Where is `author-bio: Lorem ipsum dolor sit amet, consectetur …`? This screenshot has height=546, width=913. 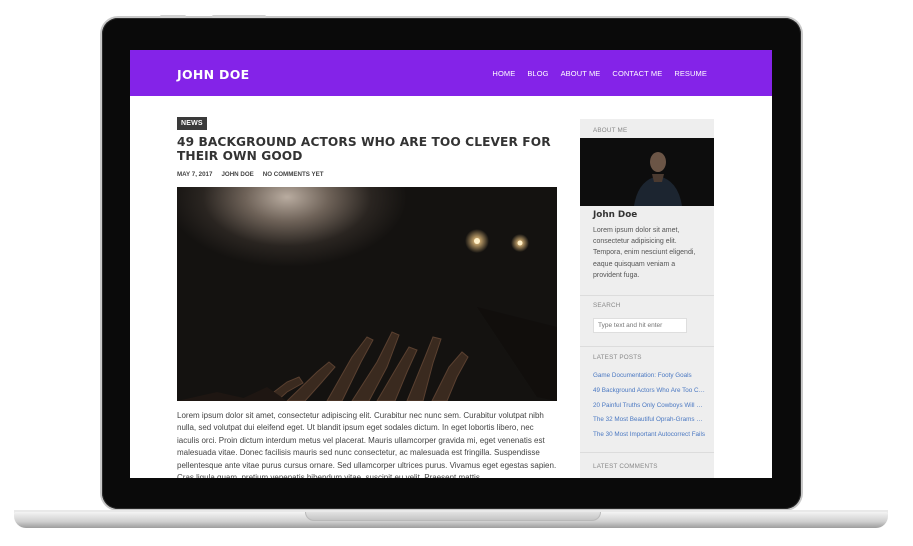
author-bio: Lorem ipsum dolor sit amet, consectetur … is located at coordinates (644, 253).